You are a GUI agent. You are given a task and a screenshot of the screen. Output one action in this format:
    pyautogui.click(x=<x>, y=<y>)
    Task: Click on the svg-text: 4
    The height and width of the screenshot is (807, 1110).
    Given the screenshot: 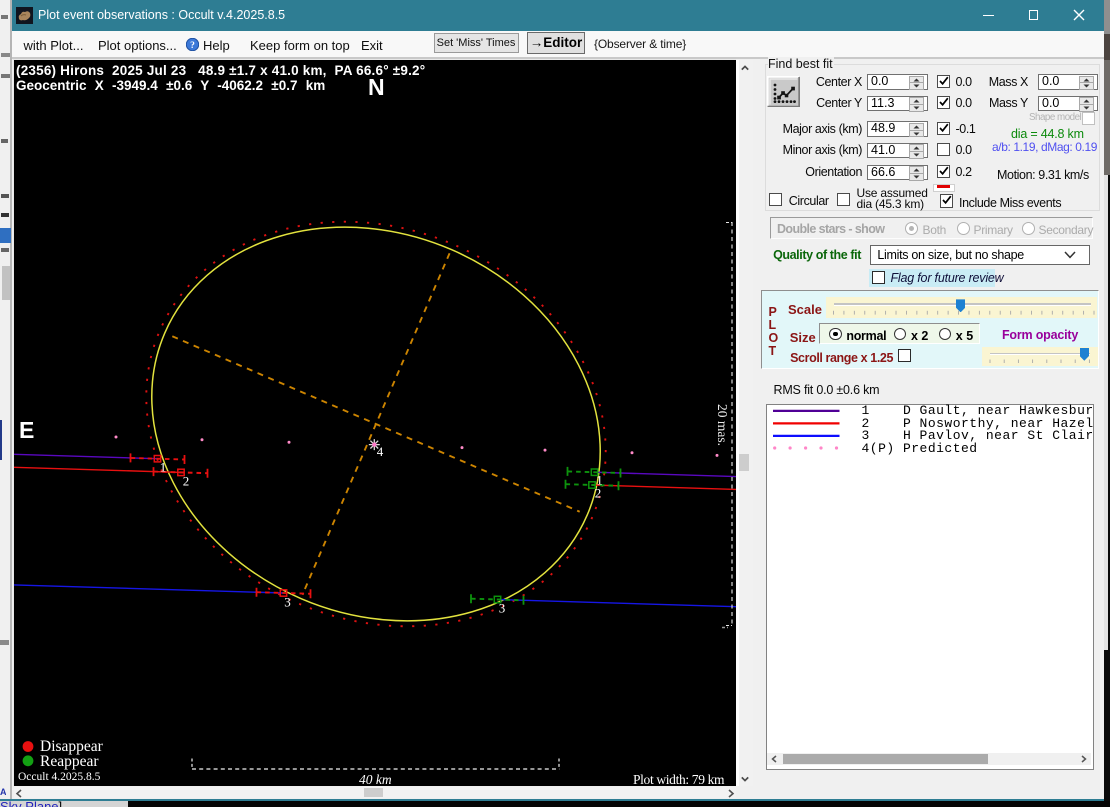 What is the action you would take?
    pyautogui.click(x=380, y=451)
    